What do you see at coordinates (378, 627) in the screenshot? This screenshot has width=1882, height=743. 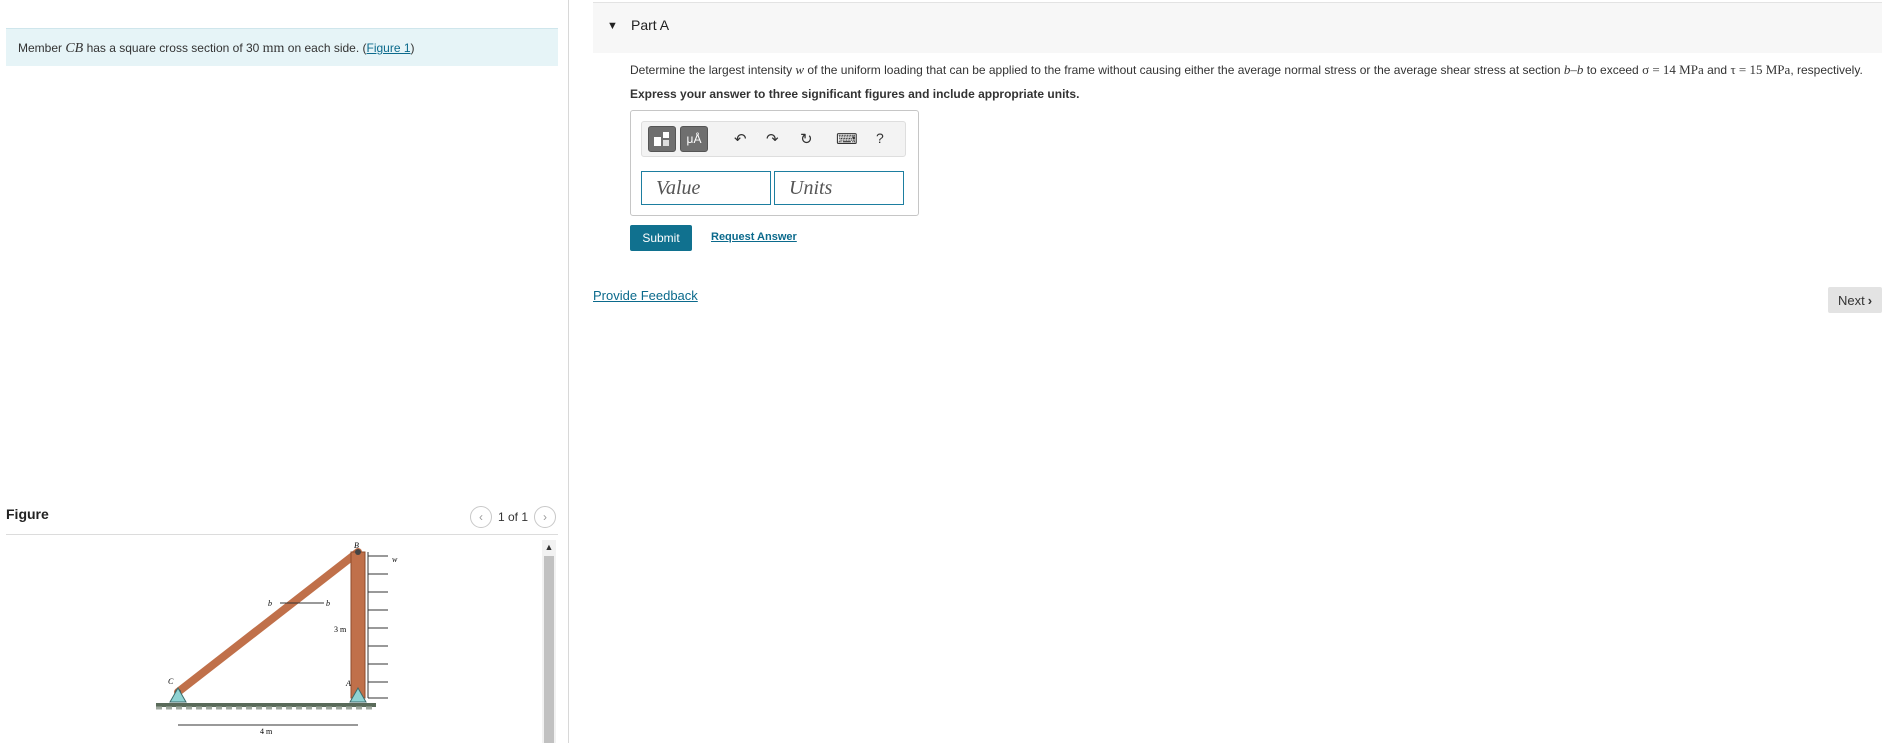 I see `load-arrows` at bounding box center [378, 627].